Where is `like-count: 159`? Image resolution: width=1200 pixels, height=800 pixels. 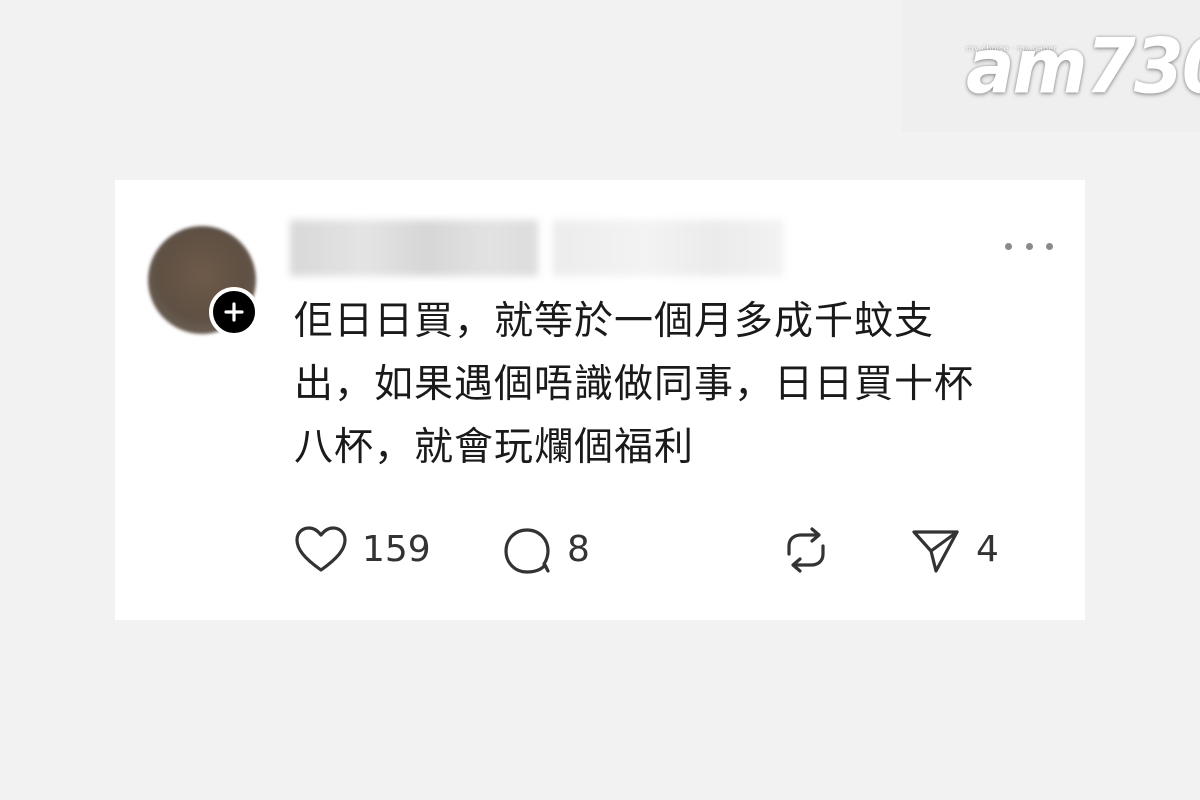 like-count: 159 is located at coordinates (396, 549).